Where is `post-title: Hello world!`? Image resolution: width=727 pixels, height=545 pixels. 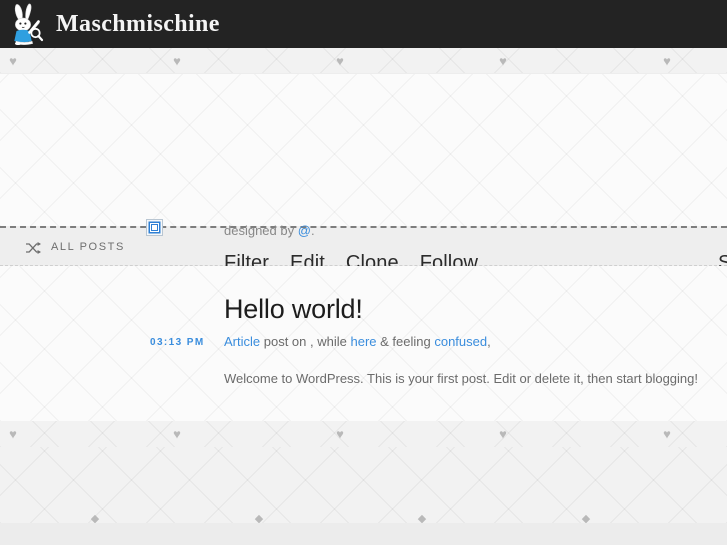 post-title: Hello world! is located at coordinates (293, 309).